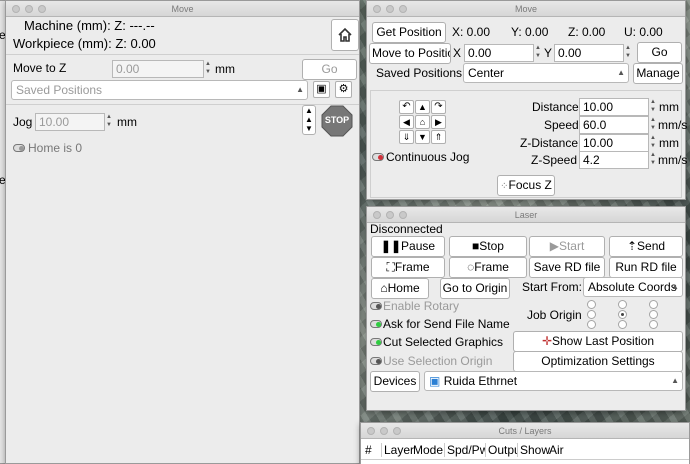 The height and width of the screenshot is (464, 690). I want to click on go-to-origin-button: Go to Origin, so click(475, 288).